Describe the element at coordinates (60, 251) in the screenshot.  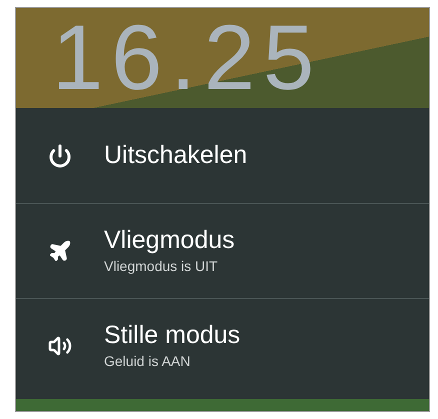
I see `airplane-icon` at that location.